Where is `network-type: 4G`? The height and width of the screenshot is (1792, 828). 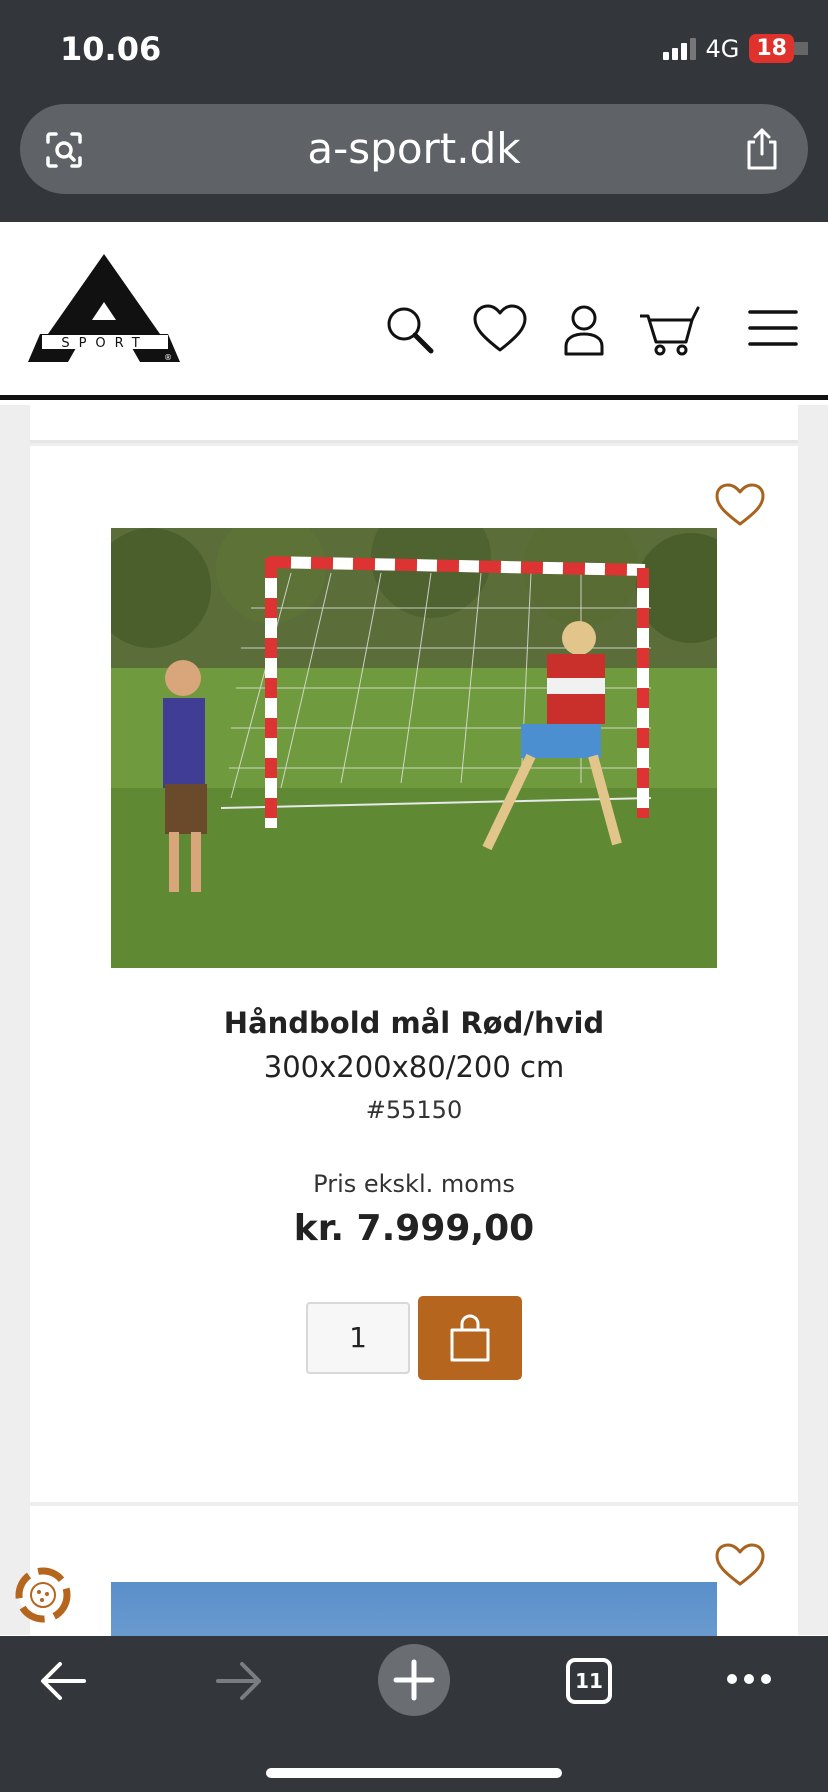
network-type: 4G is located at coordinates (722, 48).